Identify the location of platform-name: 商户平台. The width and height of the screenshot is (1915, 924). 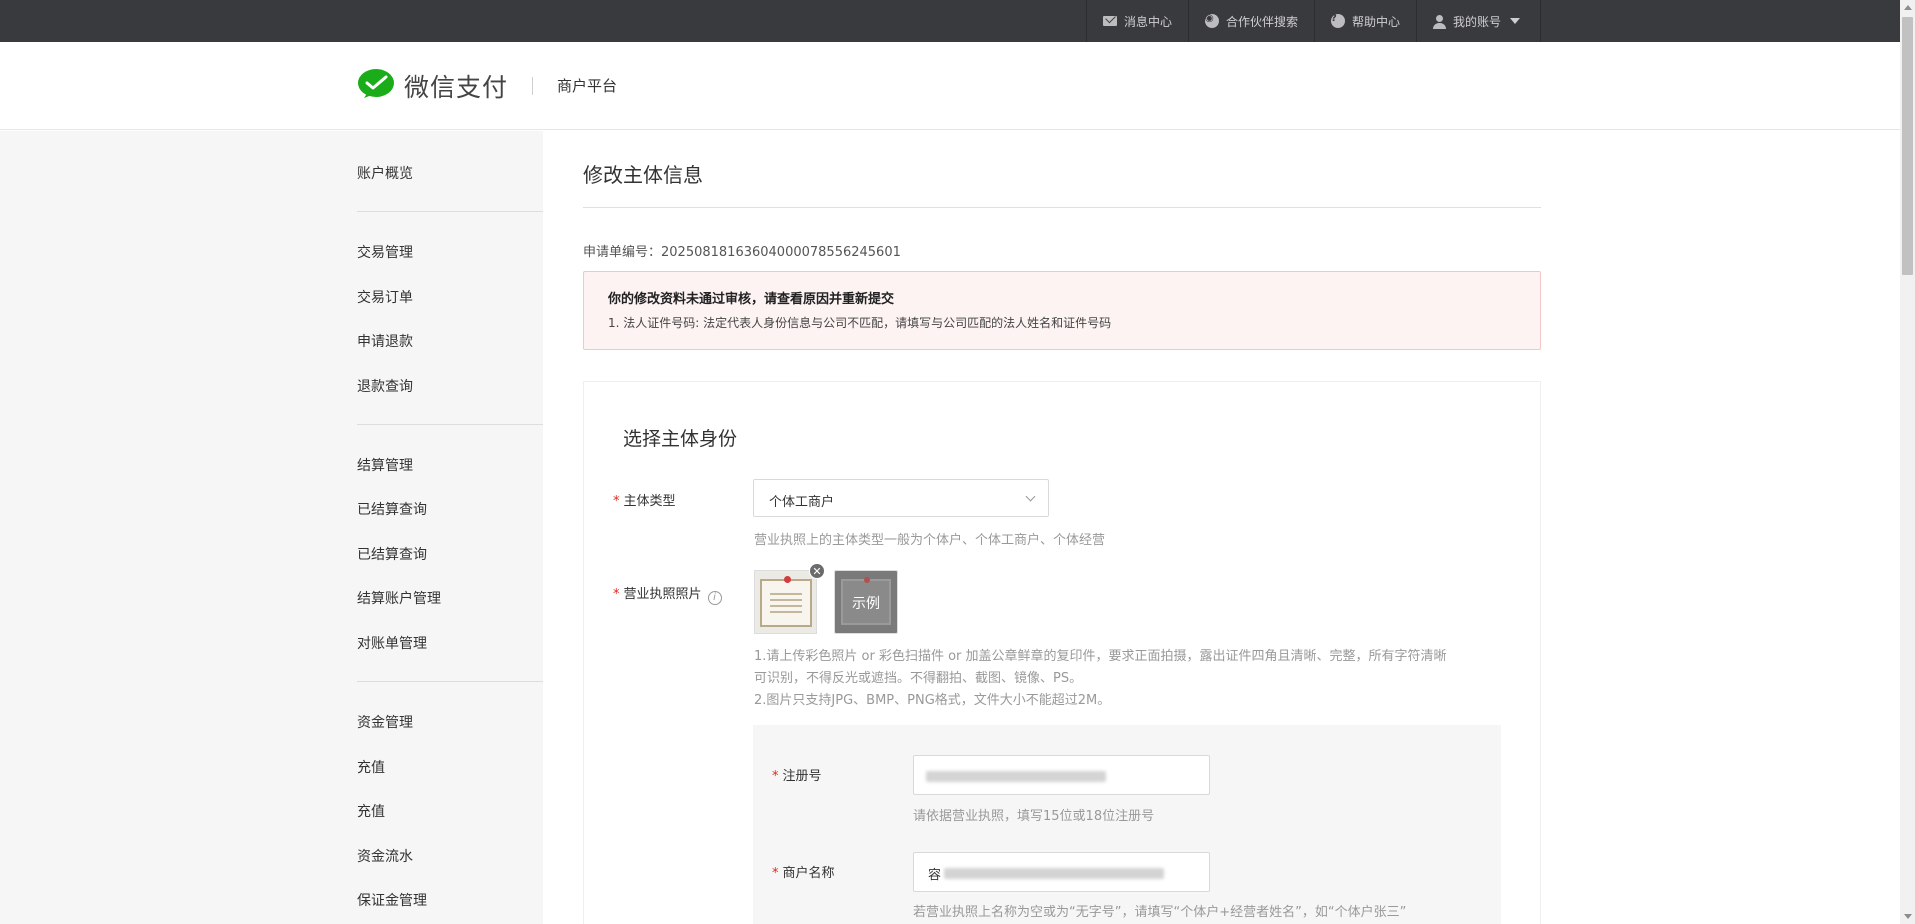
(587, 86).